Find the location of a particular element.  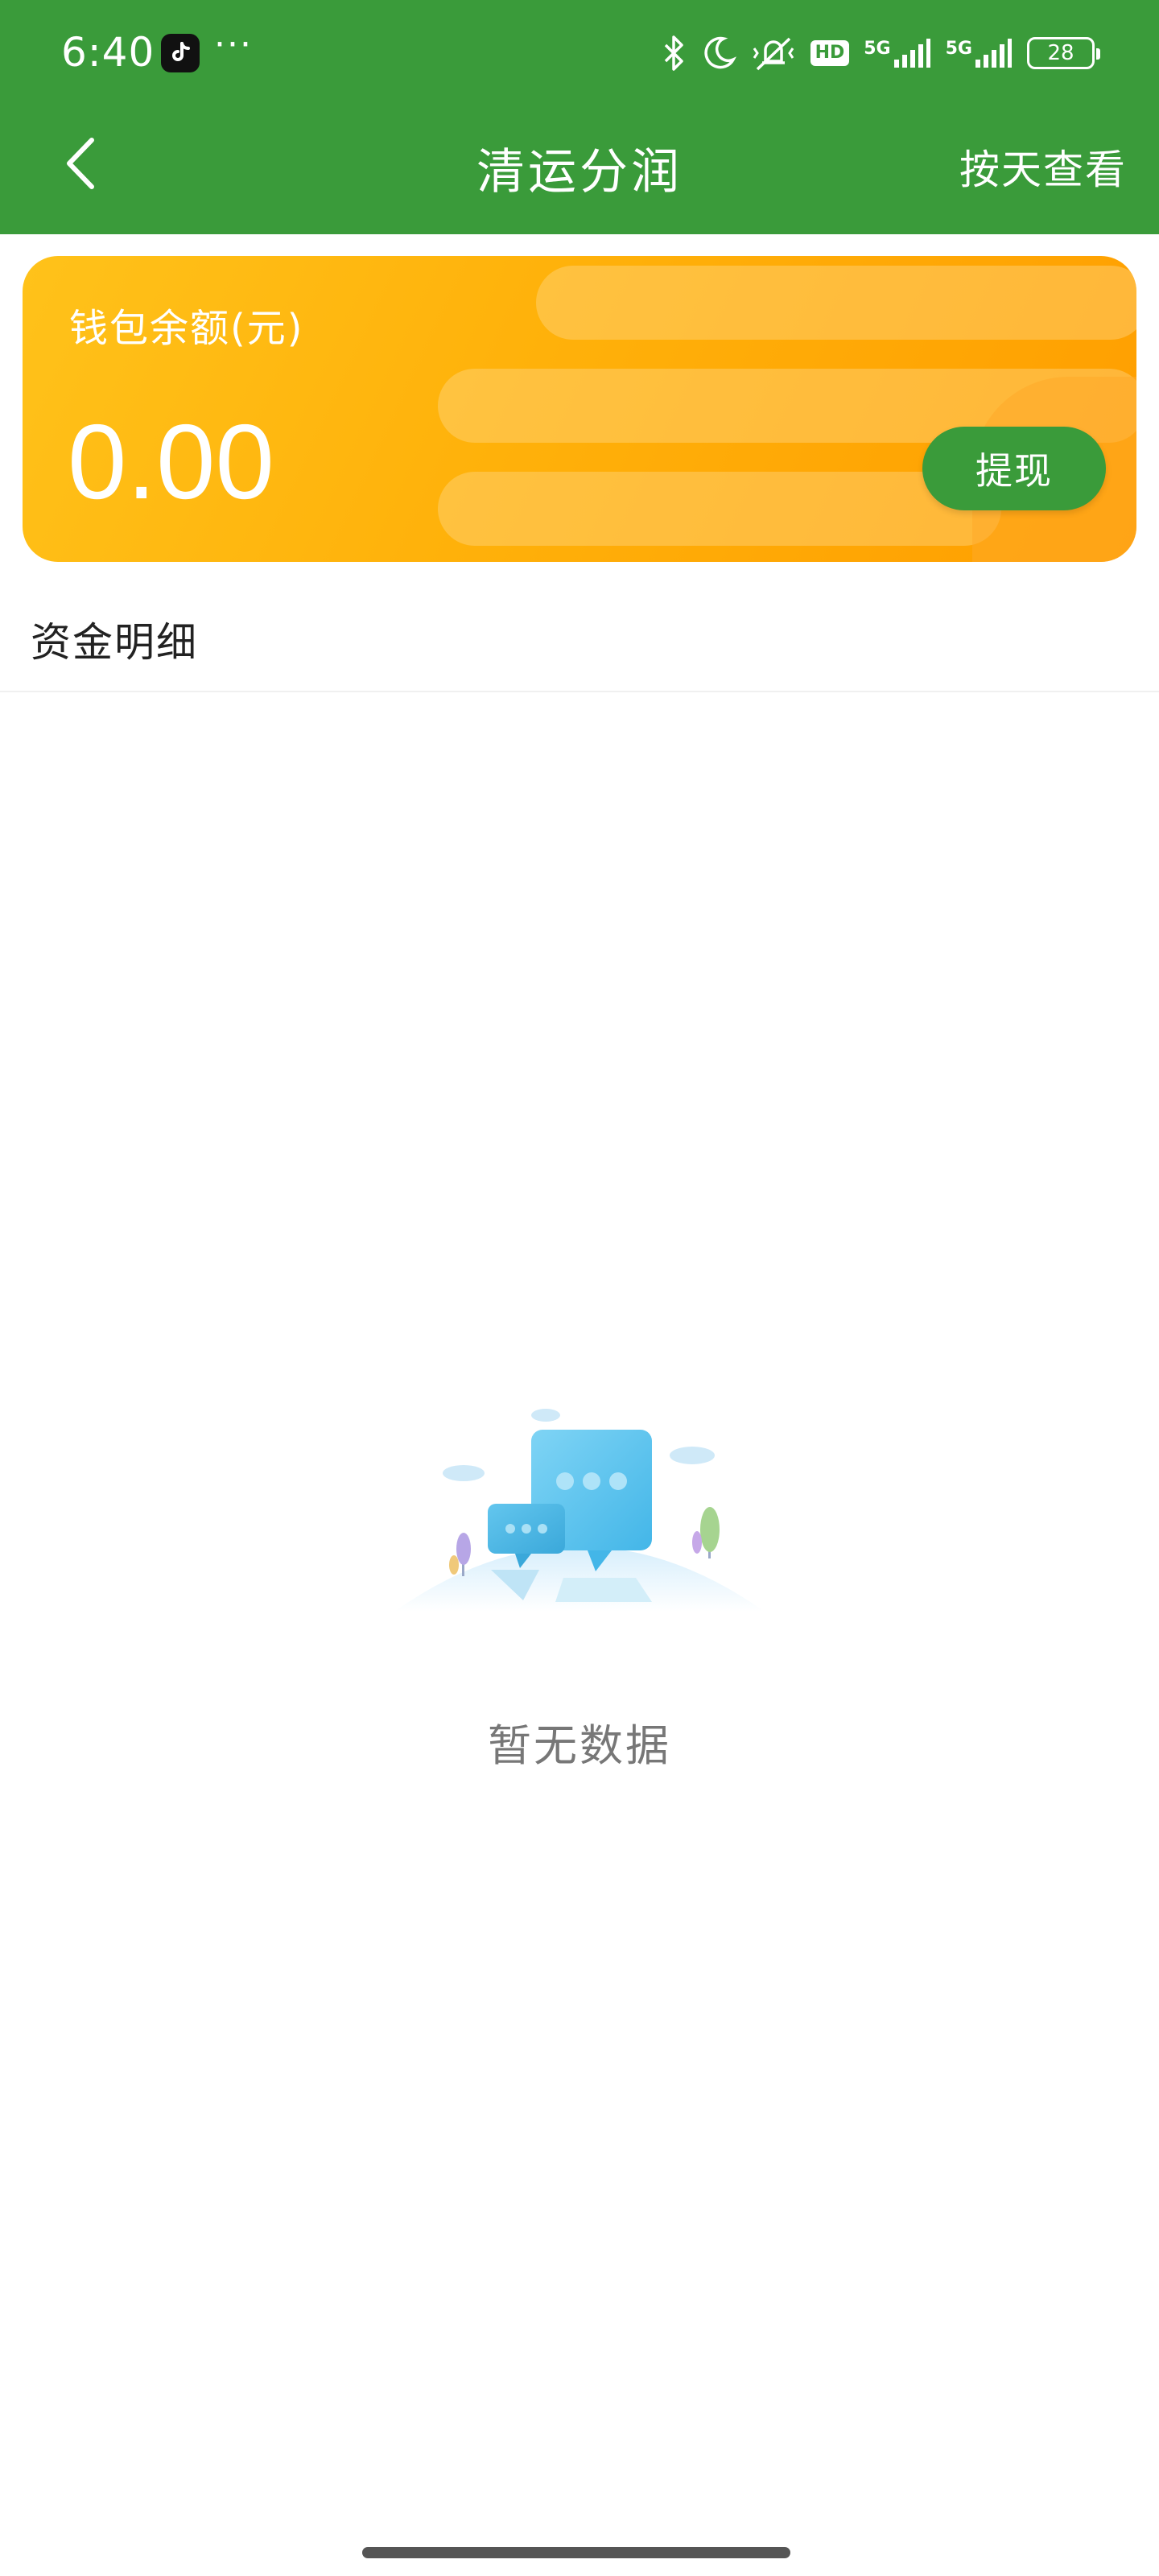

withdraw-button: 提现 is located at coordinates (1014, 468).